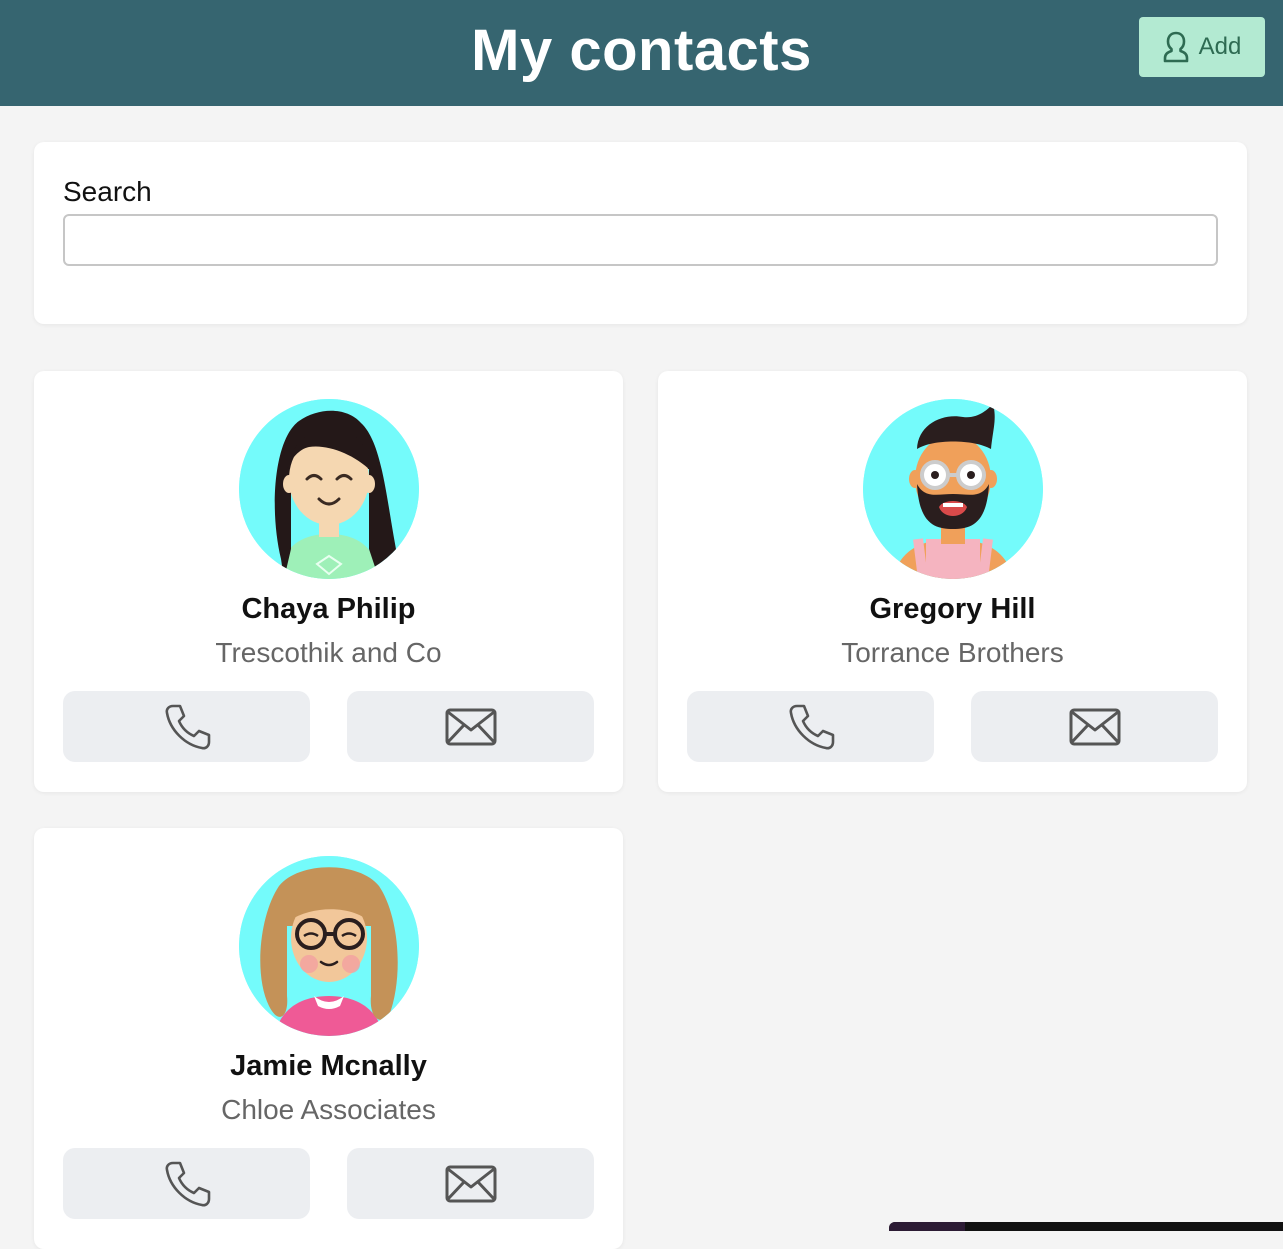  Describe the element at coordinates (107, 191) in the screenshot. I see `search-label: Search` at that location.